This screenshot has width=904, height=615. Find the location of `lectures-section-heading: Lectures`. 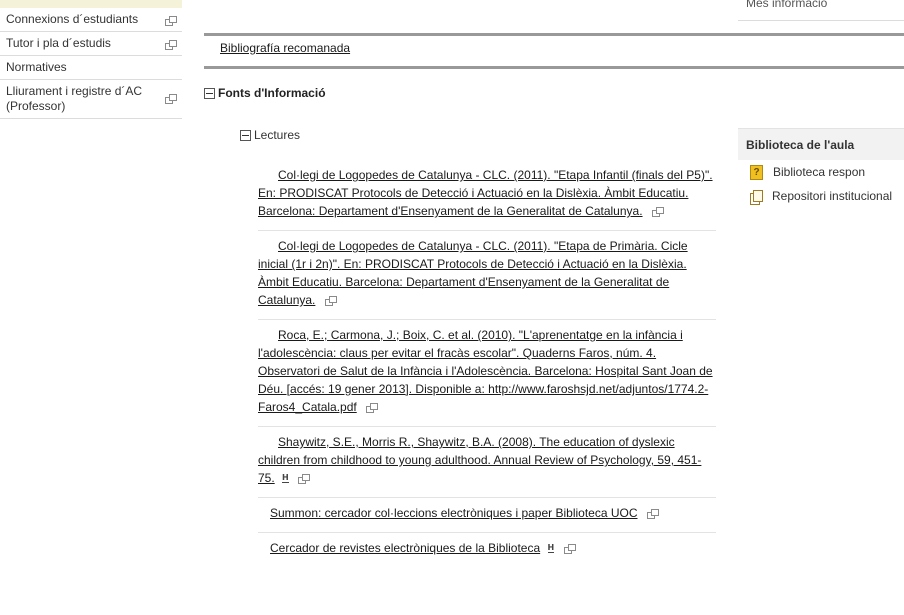

lectures-section-heading: Lectures is located at coordinates (270, 135).